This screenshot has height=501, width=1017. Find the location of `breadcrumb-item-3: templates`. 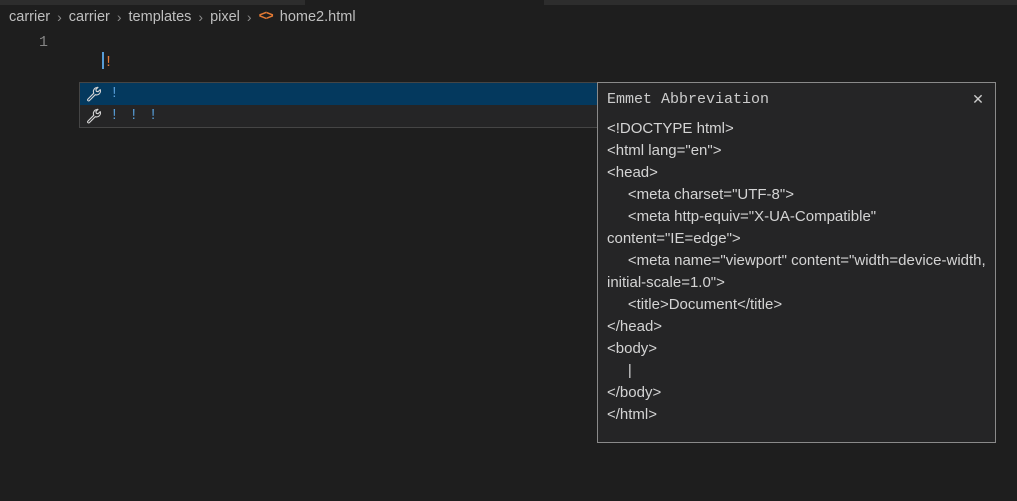

breadcrumb-item-3: templates is located at coordinates (160, 17).